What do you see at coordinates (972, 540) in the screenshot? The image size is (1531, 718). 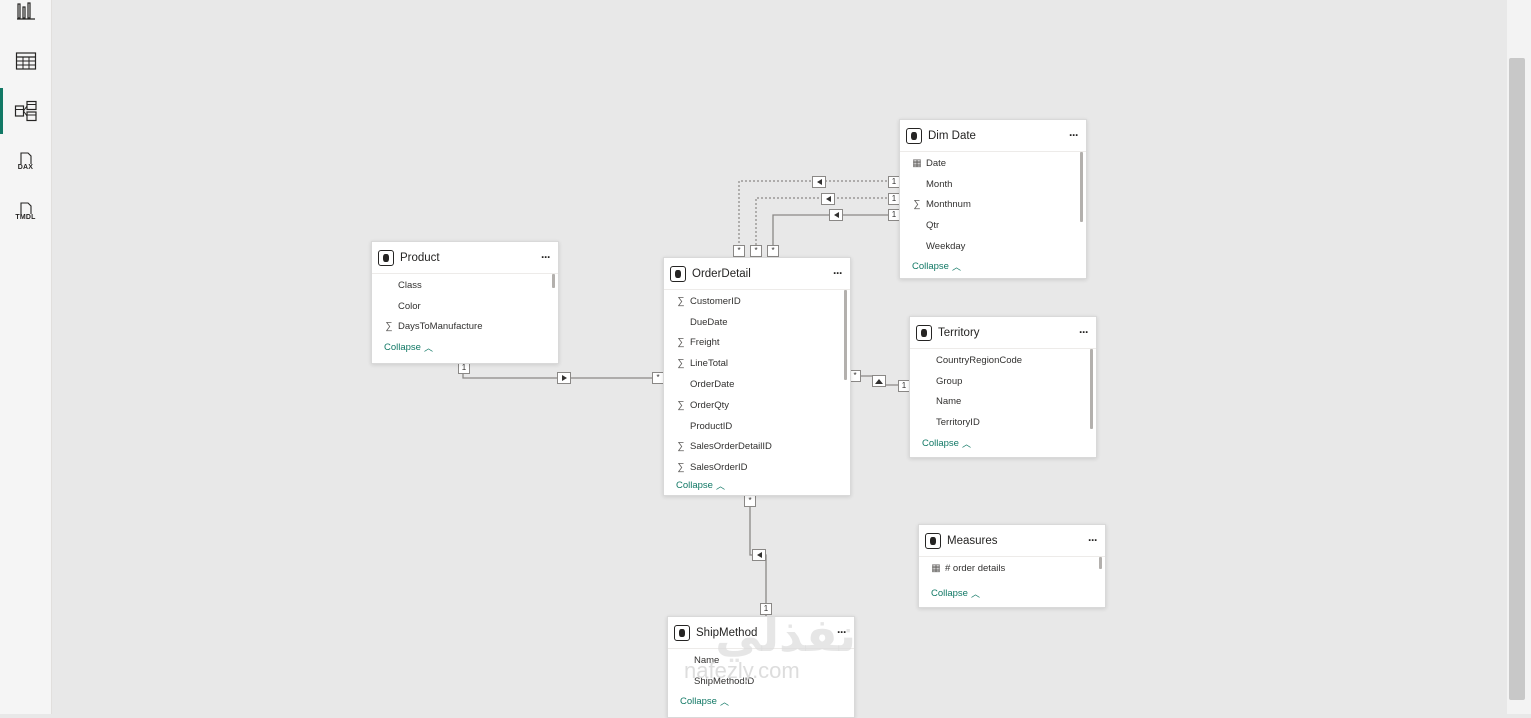 I see `table-title: Measures` at bounding box center [972, 540].